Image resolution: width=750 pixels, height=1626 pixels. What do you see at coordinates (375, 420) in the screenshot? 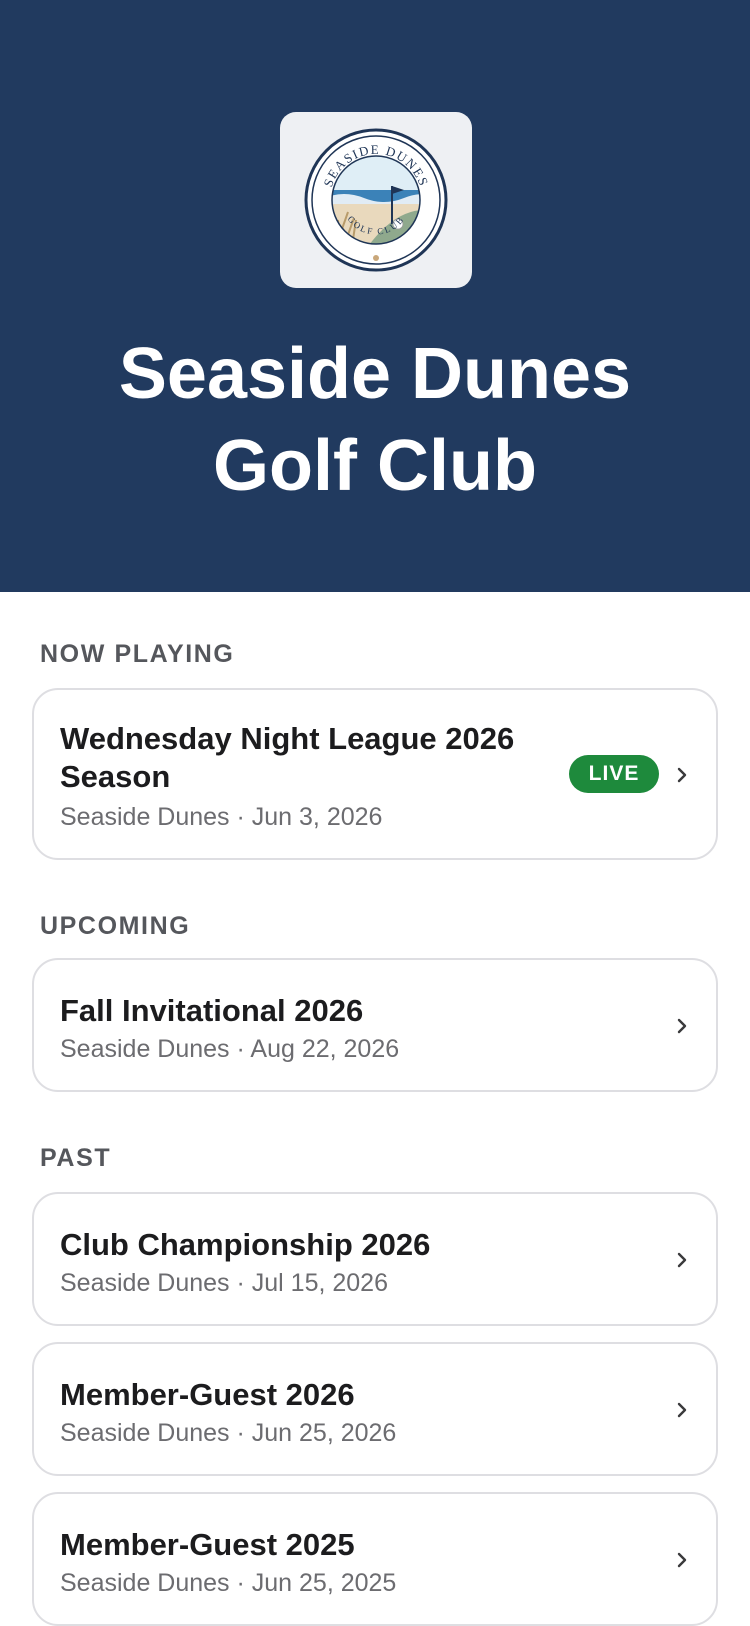
I see `club-name-heading: Seaside Dunes Golf Club` at bounding box center [375, 420].